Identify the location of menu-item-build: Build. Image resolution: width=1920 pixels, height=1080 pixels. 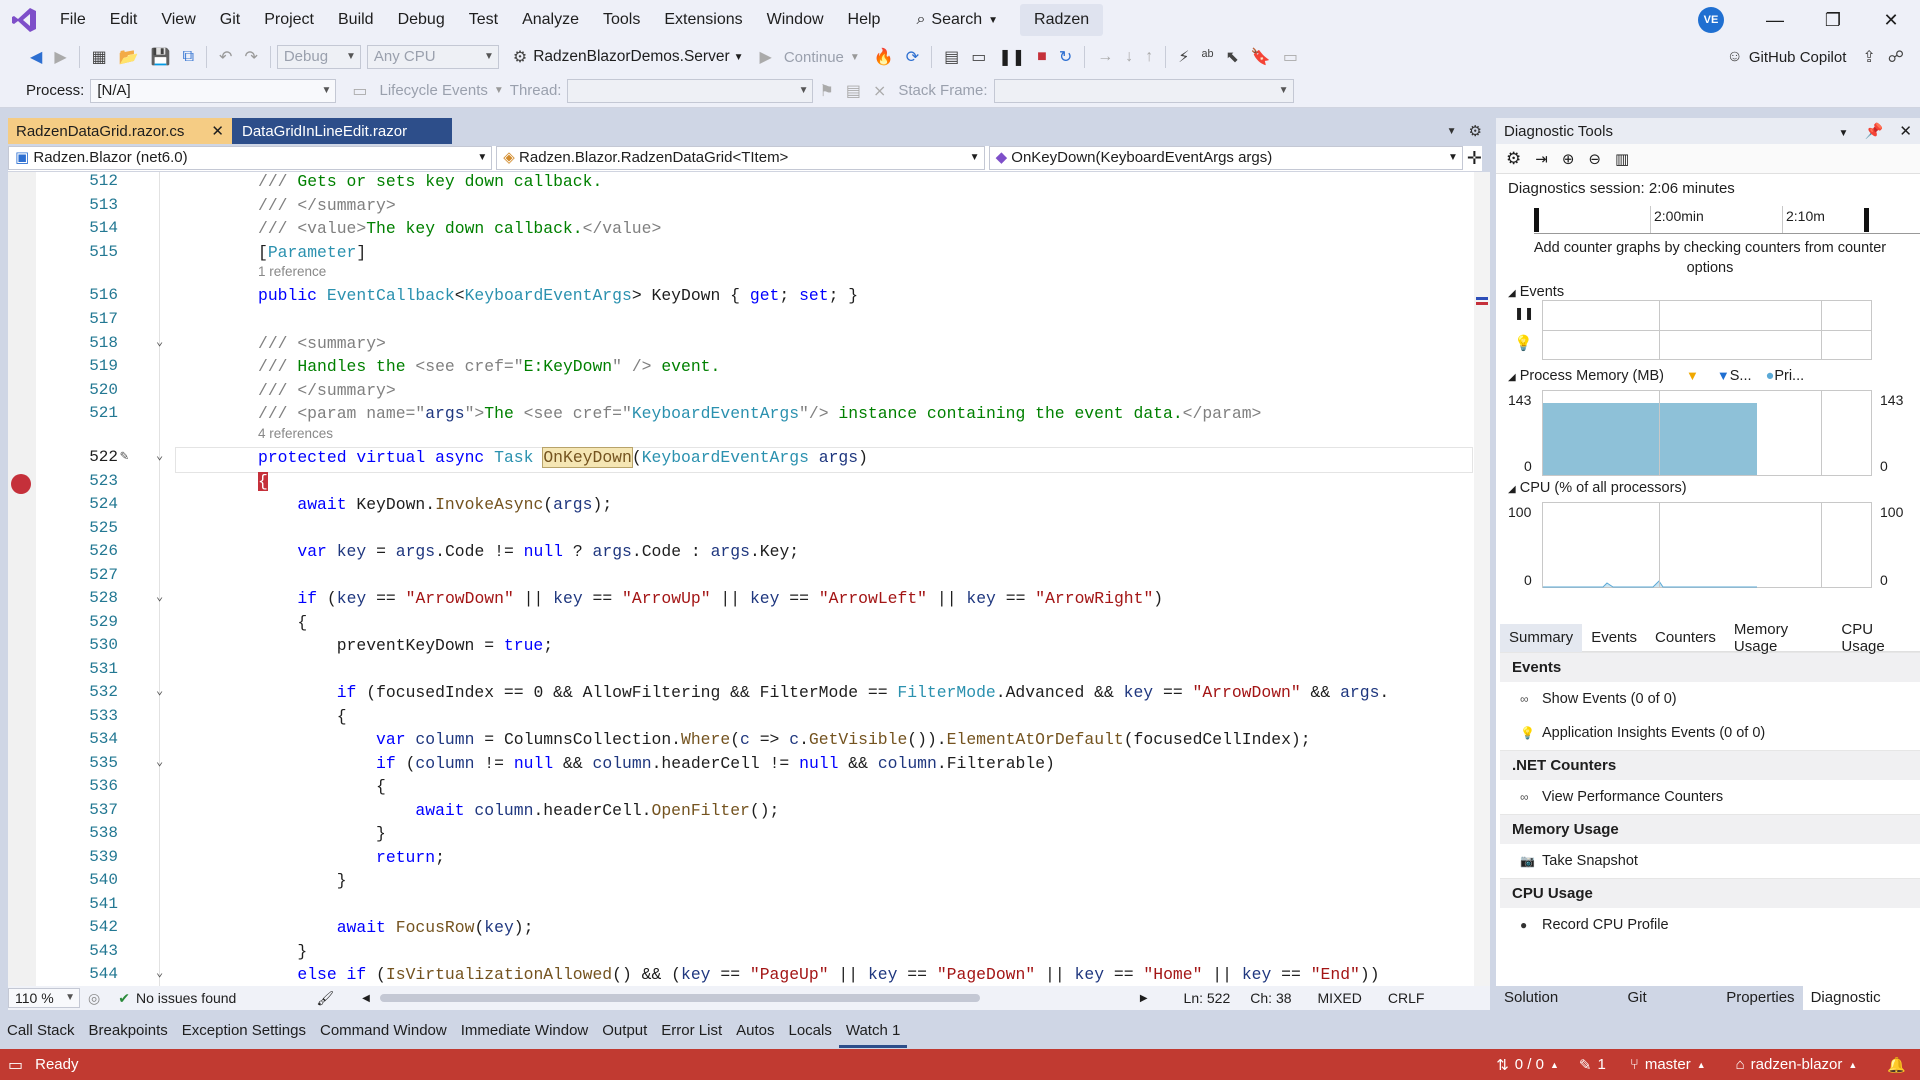
(356, 20).